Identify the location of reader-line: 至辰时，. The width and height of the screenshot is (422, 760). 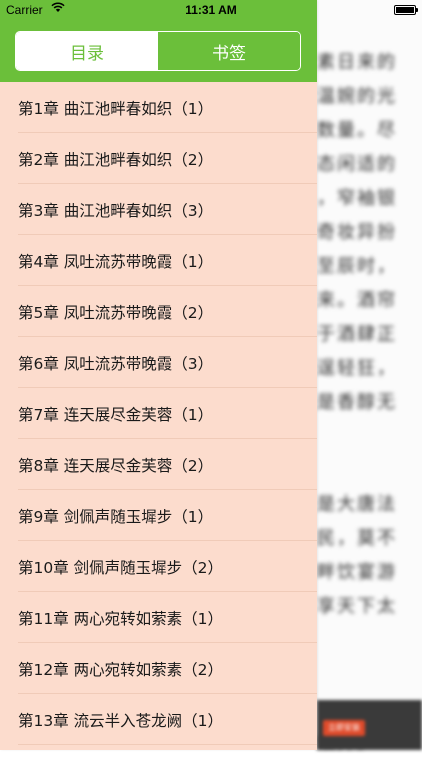
(357, 266).